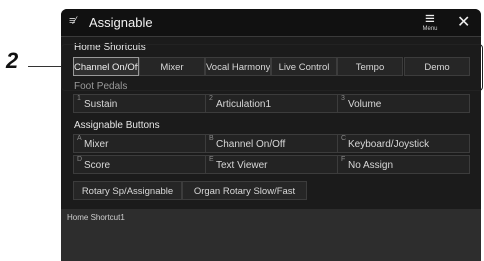  I want to click on foot-pedal-1: 1 Sustain, so click(139, 103).